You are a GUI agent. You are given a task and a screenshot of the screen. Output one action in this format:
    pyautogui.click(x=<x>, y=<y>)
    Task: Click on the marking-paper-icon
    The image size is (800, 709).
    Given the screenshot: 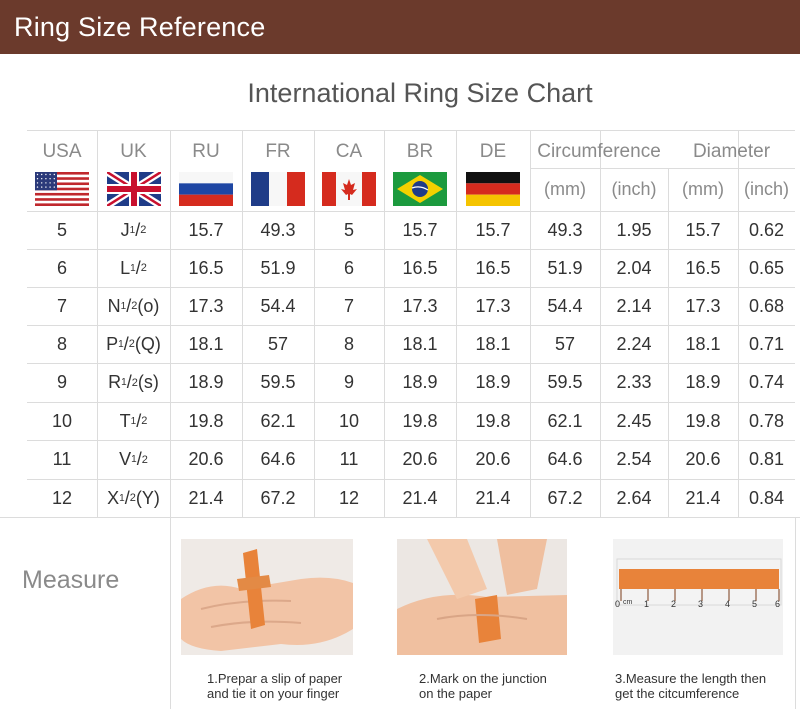 What is the action you would take?
    pyautogui.click(x=482, y=597)
    